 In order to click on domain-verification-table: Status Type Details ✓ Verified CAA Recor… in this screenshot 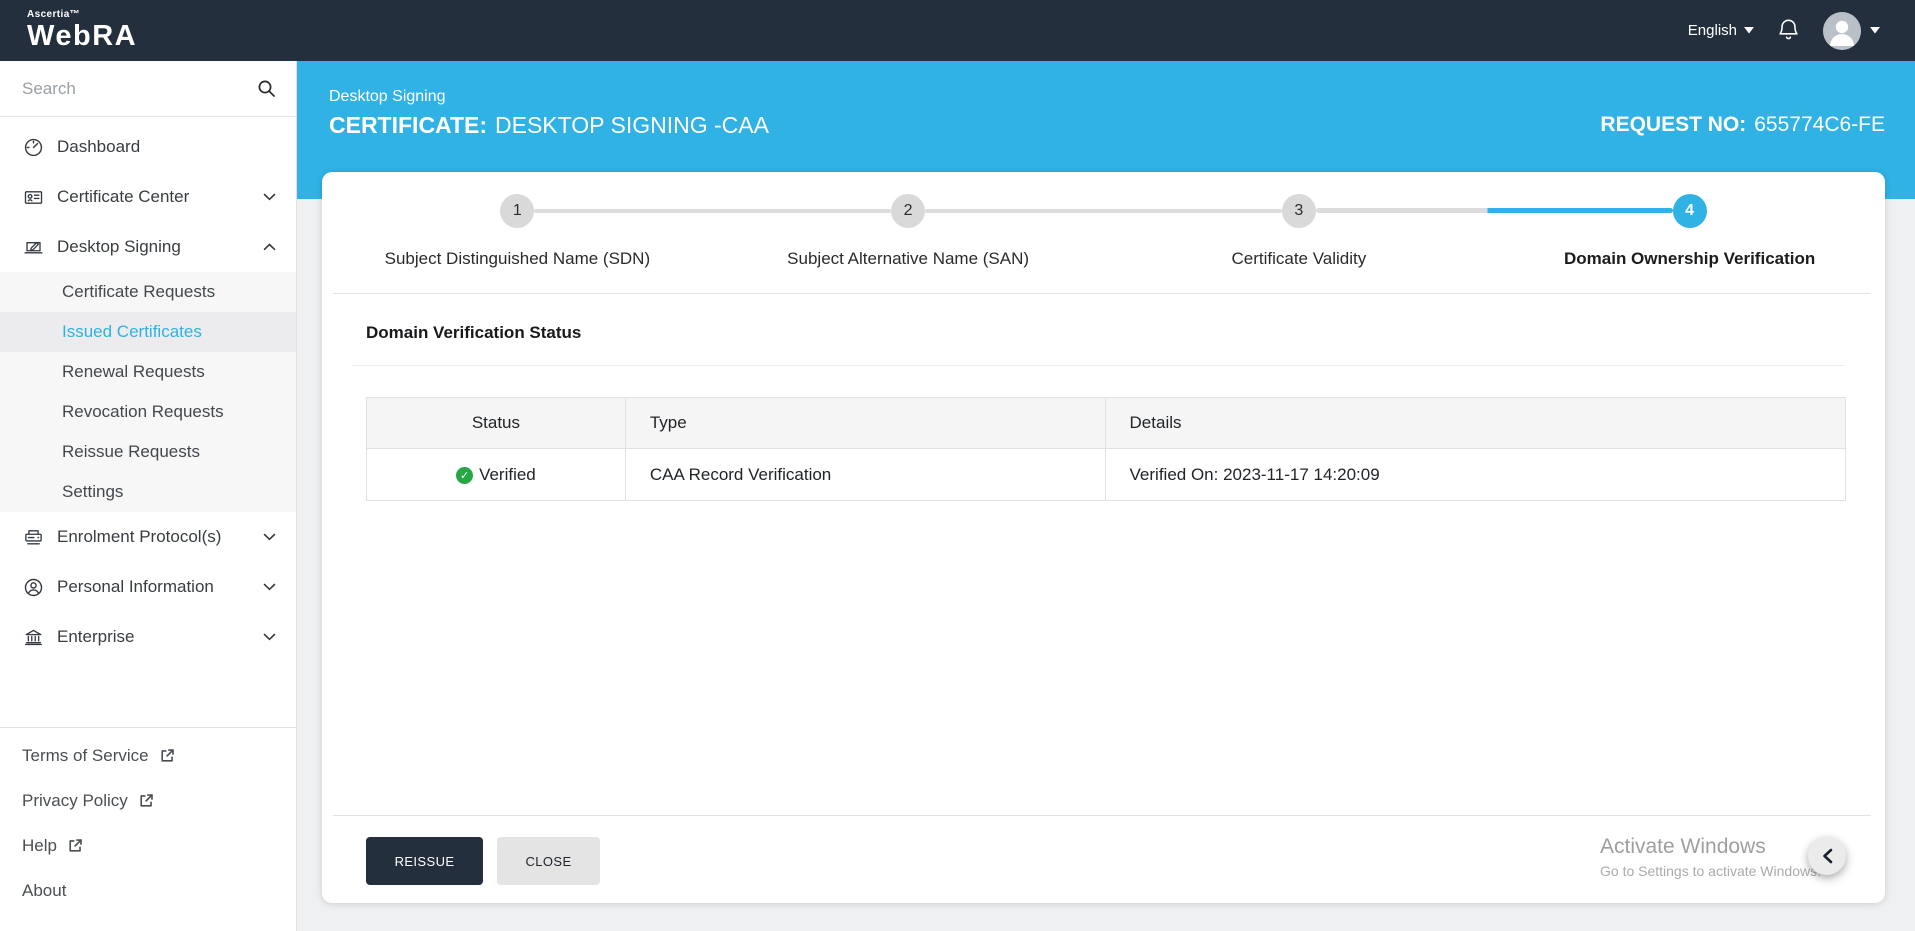, I will do `click(1106, 449)`.